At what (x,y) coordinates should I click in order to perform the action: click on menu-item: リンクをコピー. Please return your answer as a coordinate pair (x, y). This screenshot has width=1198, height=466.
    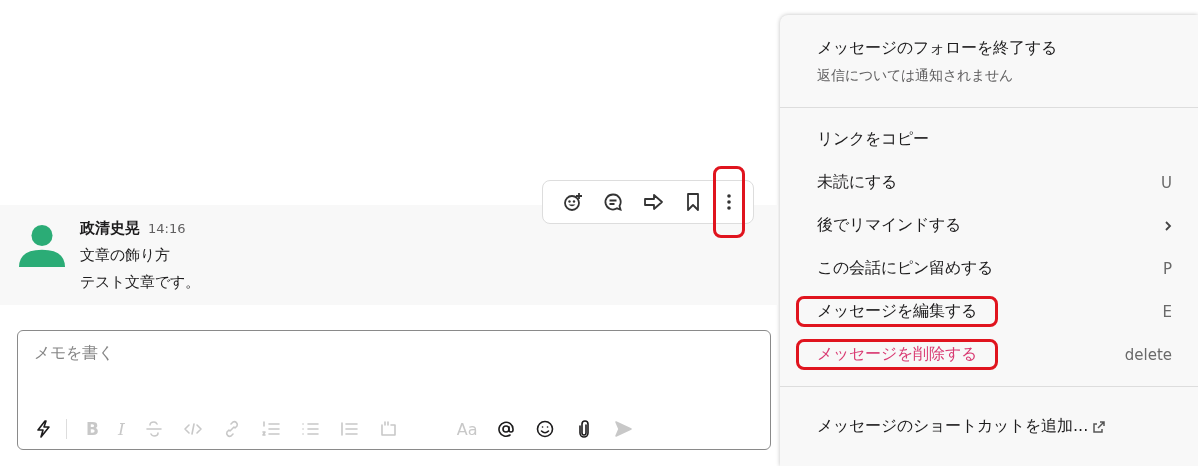
    Looking at the image, I should click on (873, 139).